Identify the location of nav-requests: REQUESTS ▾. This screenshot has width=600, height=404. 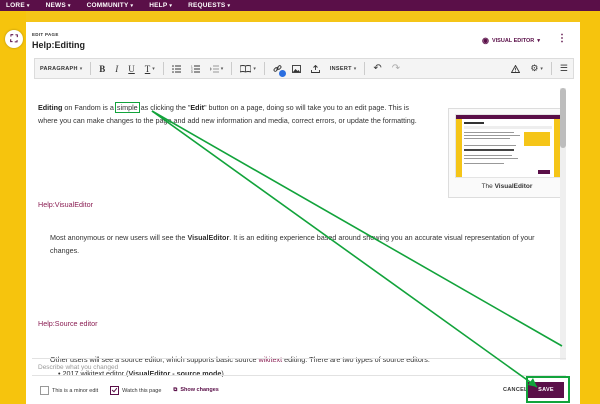
(209, 5).